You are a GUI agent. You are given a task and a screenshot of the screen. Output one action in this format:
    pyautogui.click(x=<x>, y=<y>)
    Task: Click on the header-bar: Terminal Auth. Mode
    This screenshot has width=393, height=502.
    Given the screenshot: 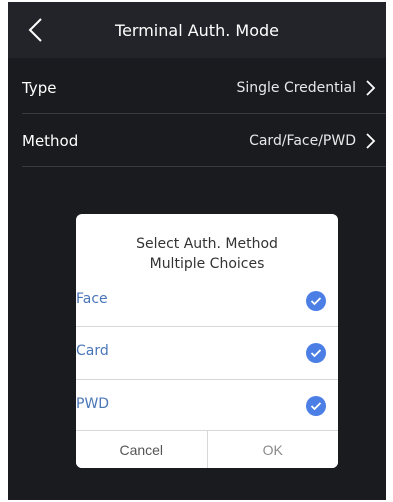 What is the action you would take?
    pyautogui.click(x=197, y=30)
    